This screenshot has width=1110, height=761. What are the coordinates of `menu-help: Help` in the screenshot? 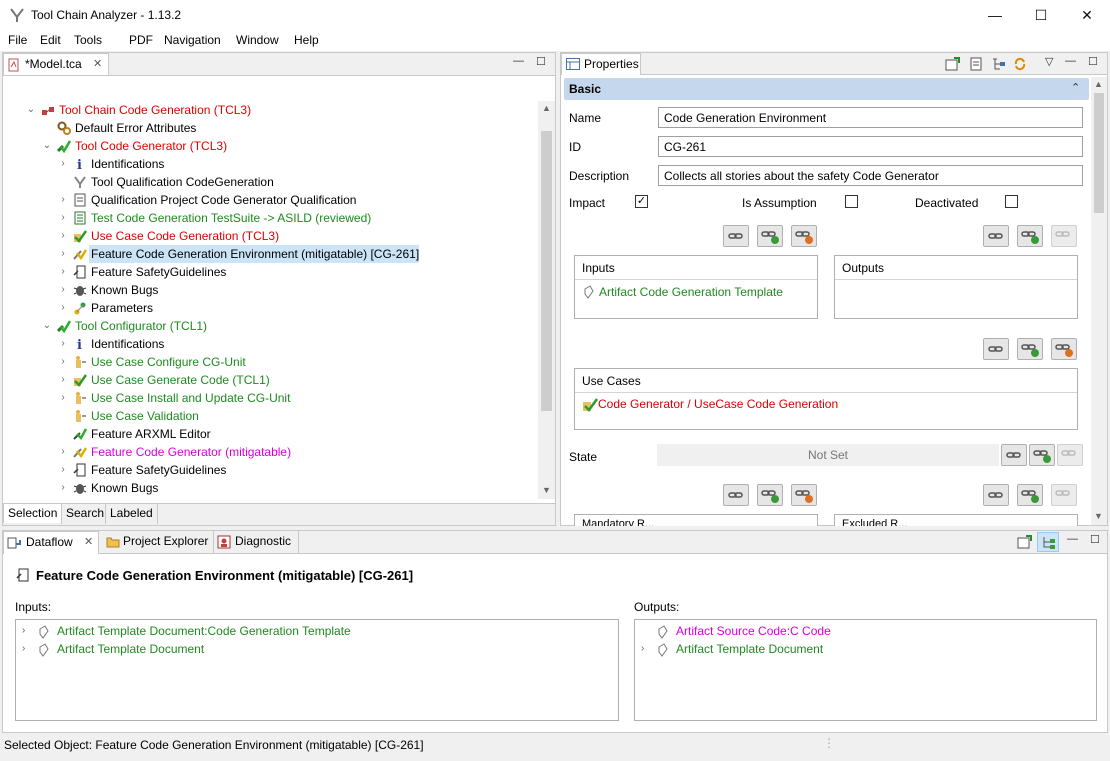 It's located at (306, 40).